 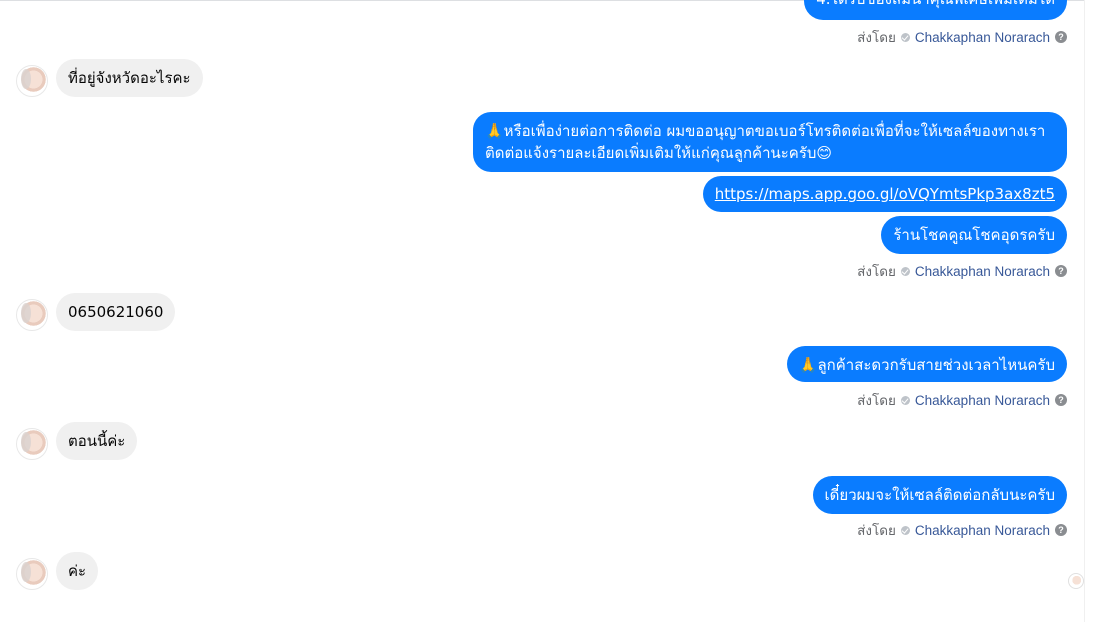 I want to click on outgoing-message: ร้านโชคคูณโชคอุดรครับ, so click(x=974, y=235).